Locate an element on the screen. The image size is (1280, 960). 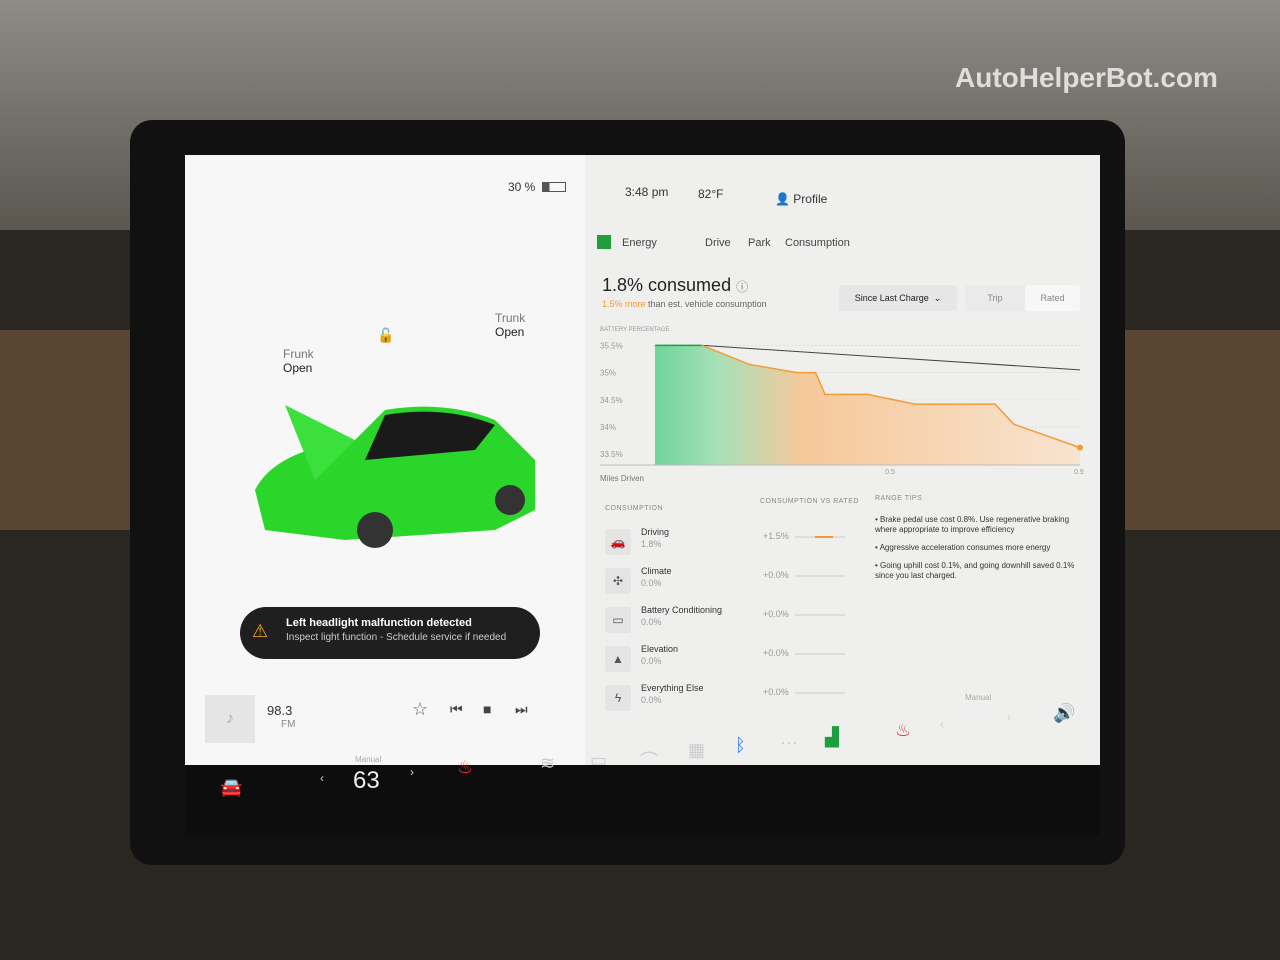
stop-icon: ■ is located at coordinates (487, 709).